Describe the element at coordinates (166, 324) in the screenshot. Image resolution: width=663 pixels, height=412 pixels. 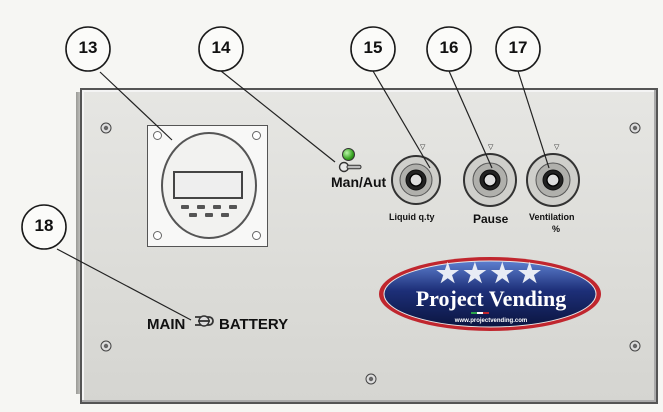
I see `main-label: MAIN` at that location.